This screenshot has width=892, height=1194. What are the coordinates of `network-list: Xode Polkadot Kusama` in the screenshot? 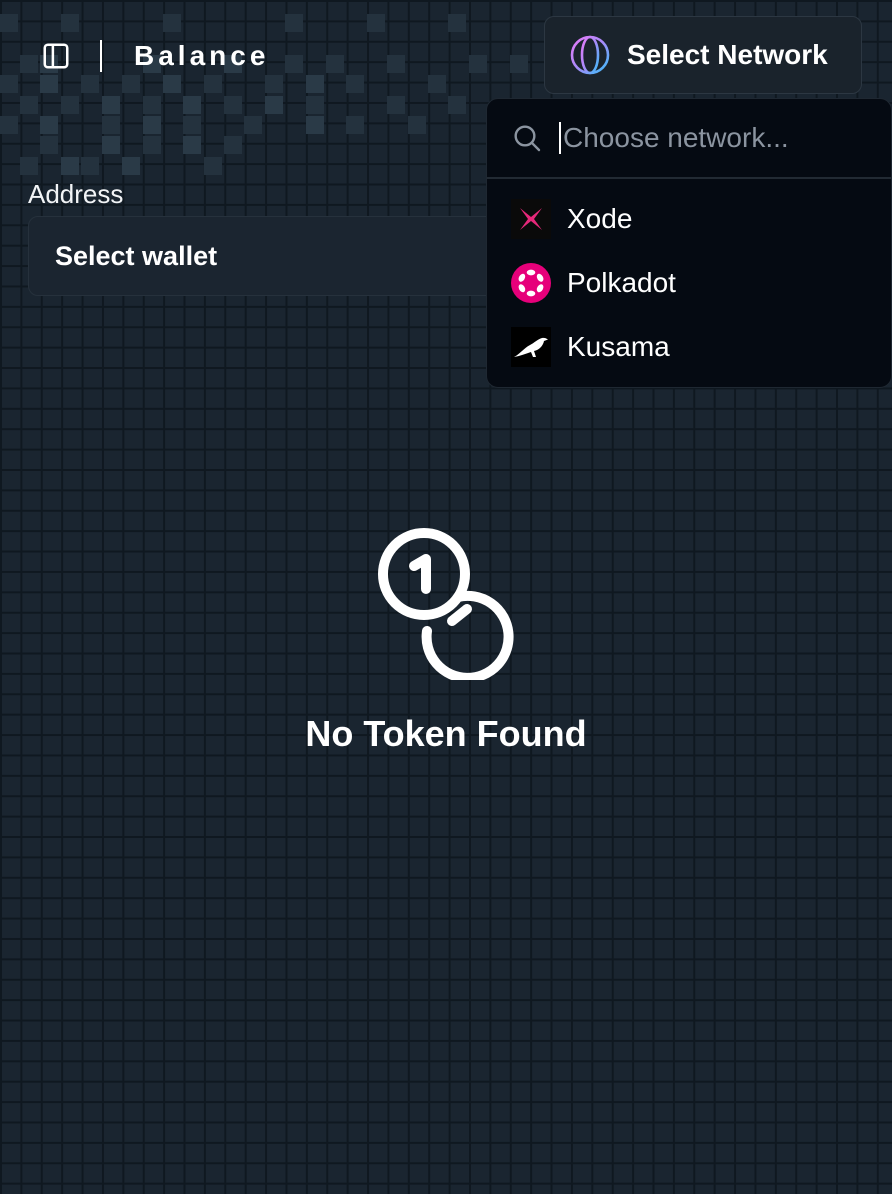 It's located at (689, 279).